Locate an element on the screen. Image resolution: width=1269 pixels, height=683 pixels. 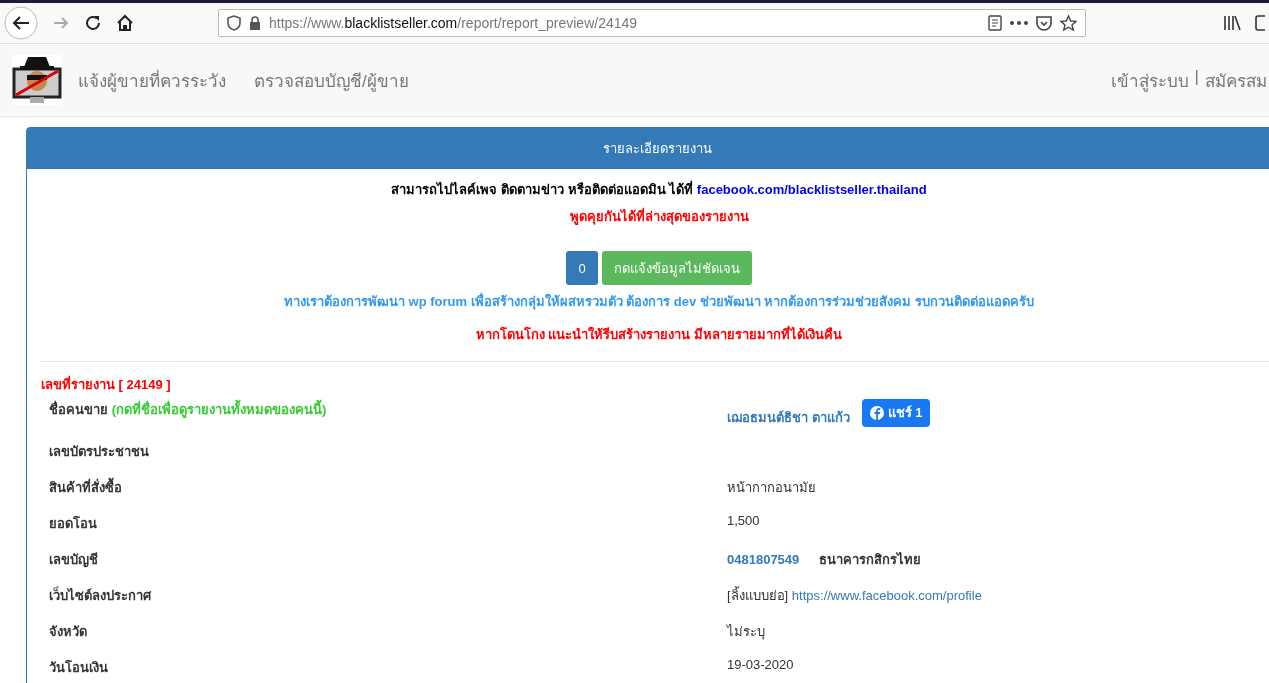
account-number: 0481807549 is located at coordinates (763, 559).